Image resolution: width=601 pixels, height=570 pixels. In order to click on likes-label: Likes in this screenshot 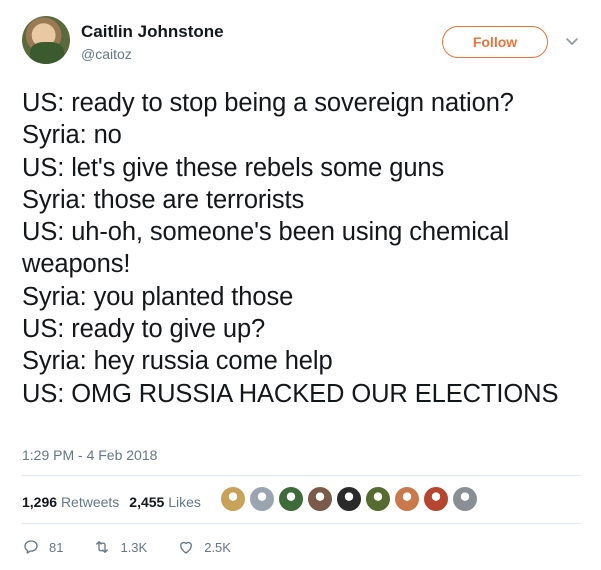, I will do `click(184, 502)`.